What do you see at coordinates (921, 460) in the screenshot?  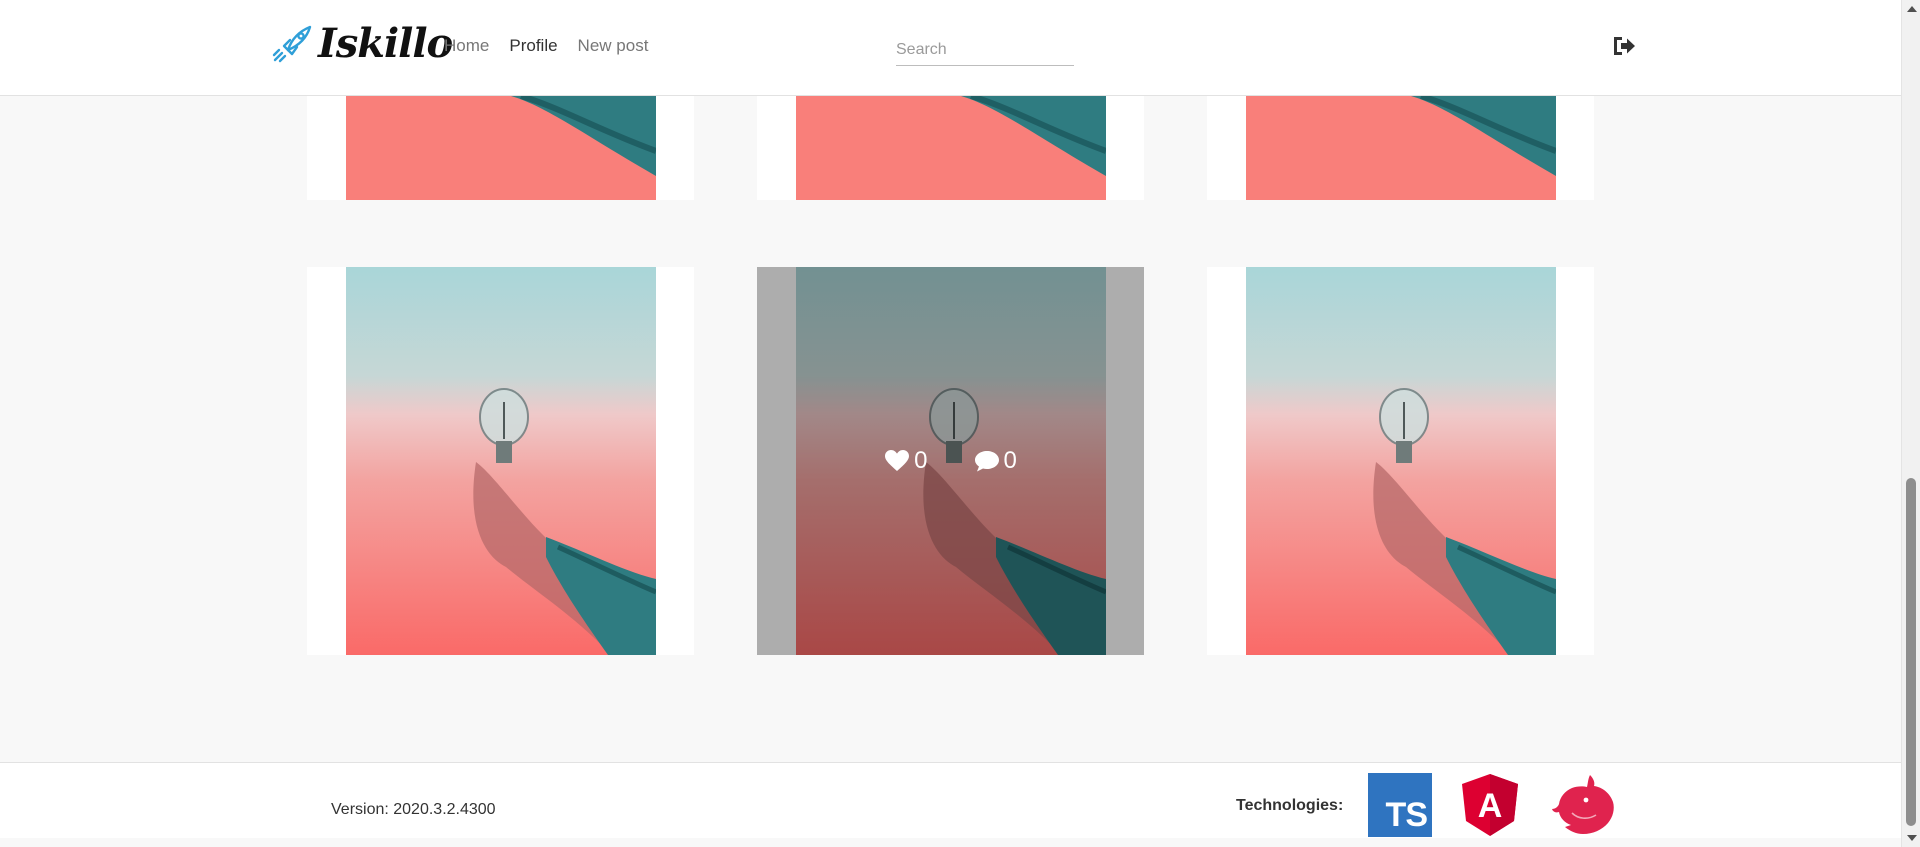 I see `likes-count: 0` at bounding box center [921, 460].